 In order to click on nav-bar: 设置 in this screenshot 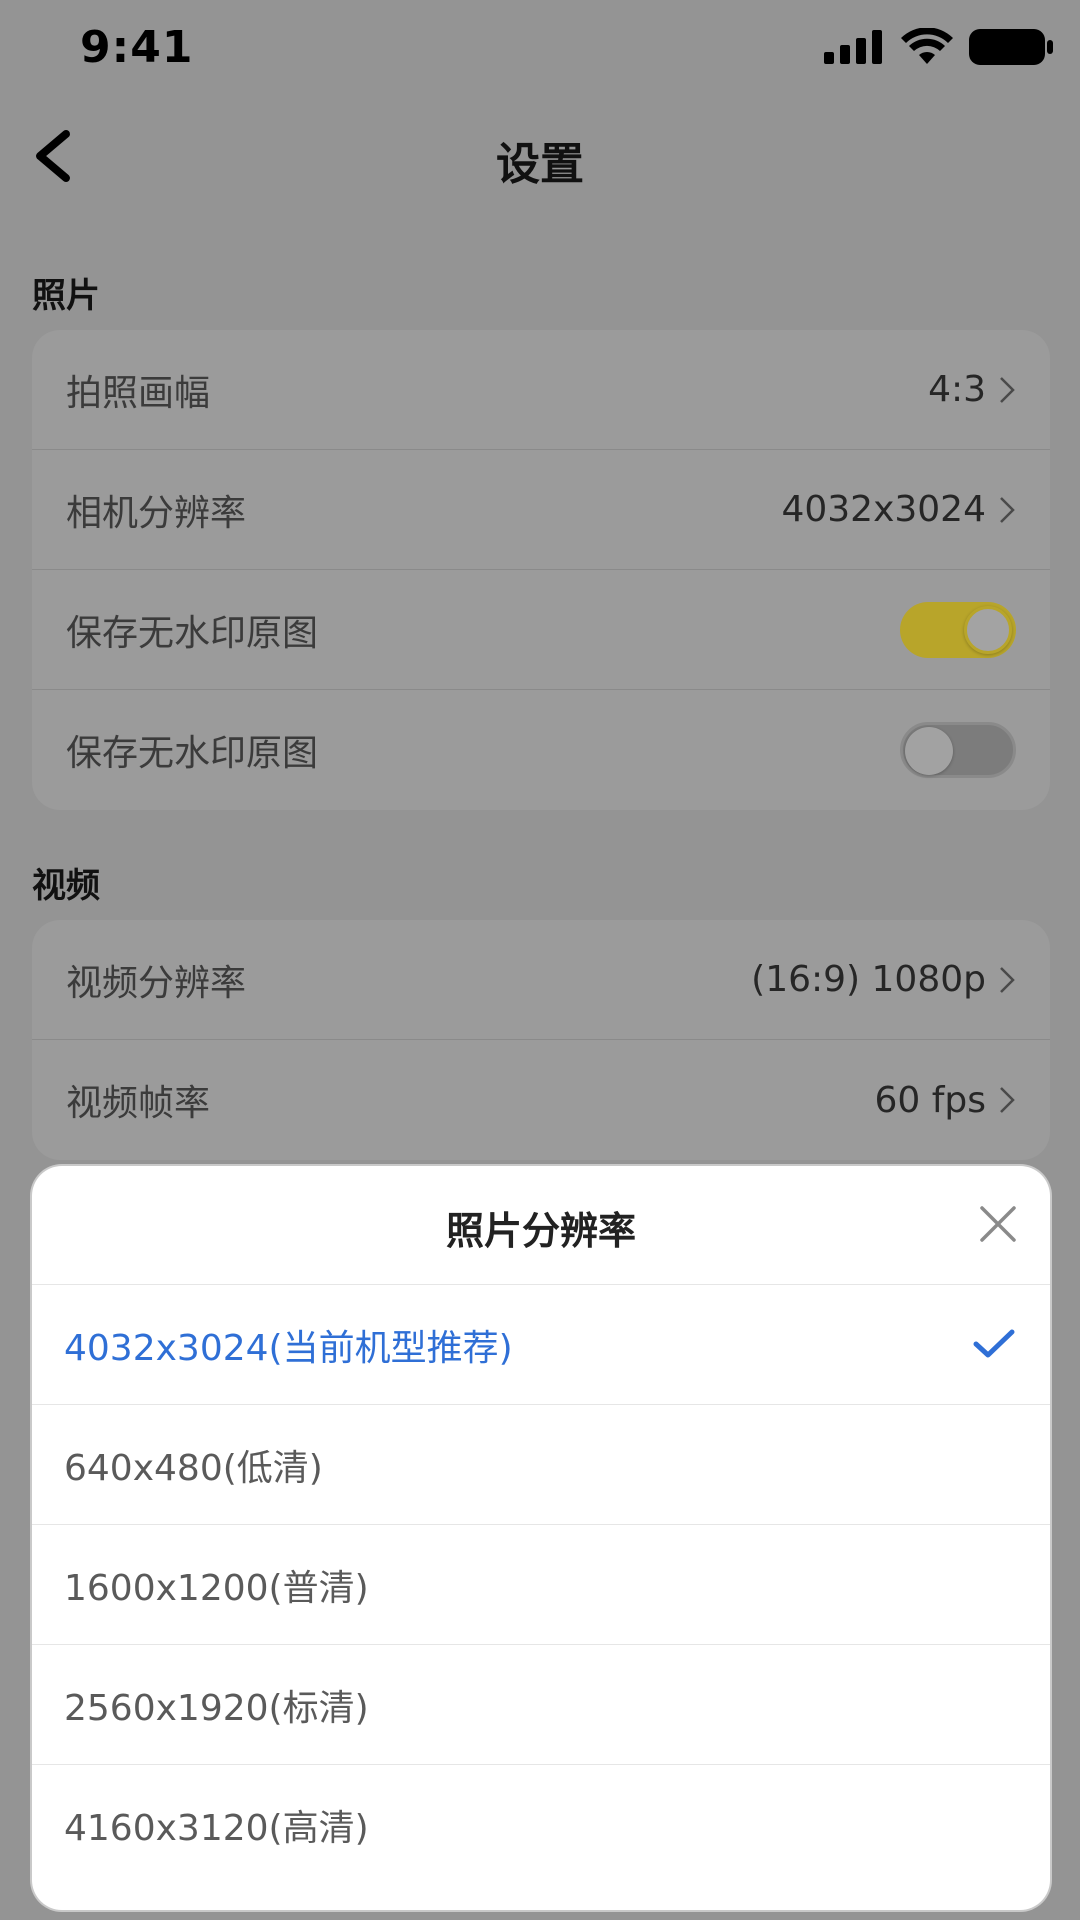, I will do `click(540, 155)`.